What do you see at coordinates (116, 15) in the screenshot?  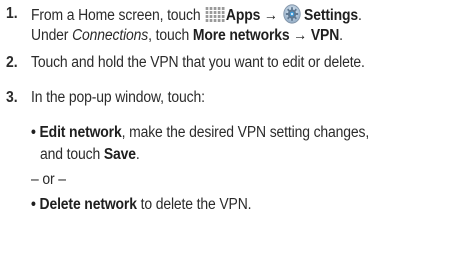 I see `step-1-text: From a Home screen, touch` at bounding box center [116, 15].